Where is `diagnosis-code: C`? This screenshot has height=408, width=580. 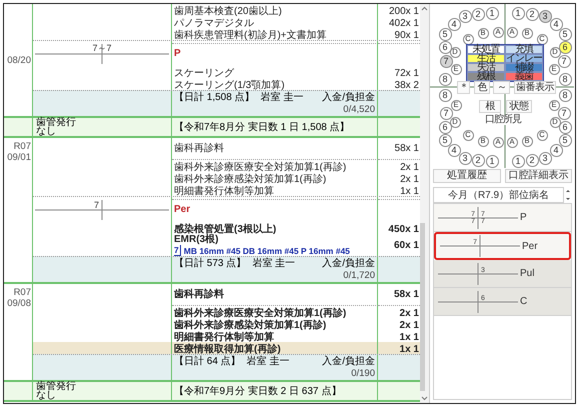
diagnosis-code: C is located at coordinates (524, 302).